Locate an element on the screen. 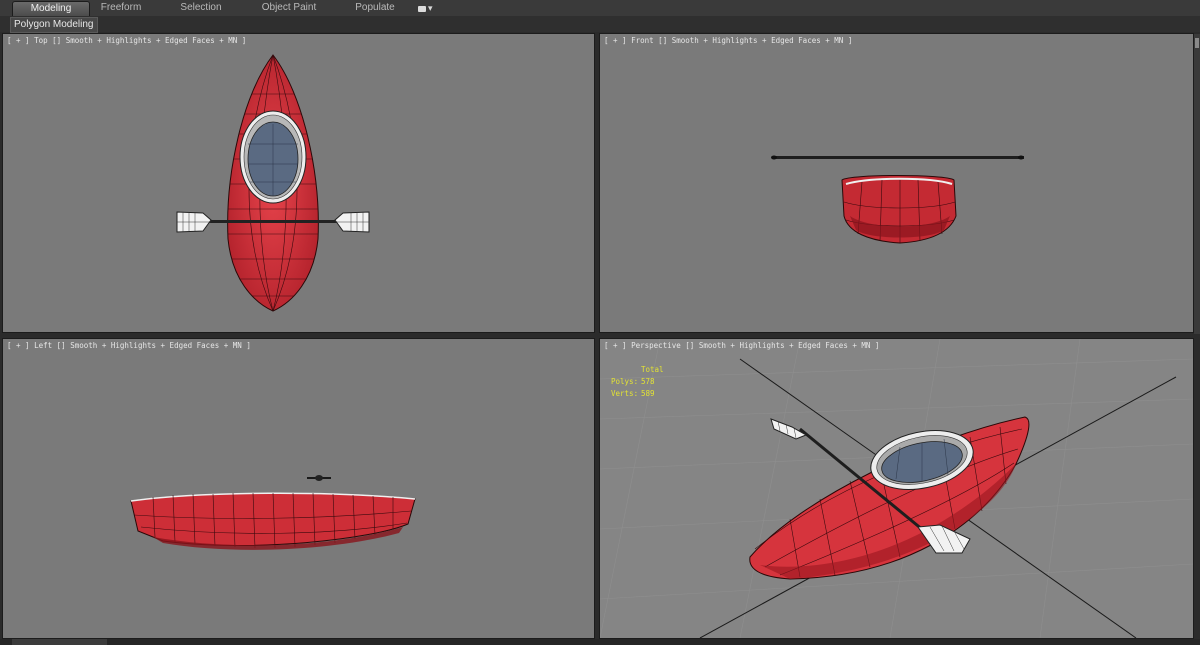 Image resolution: width=1200 pixels, height=645 pixels. verts-count: 589 is located at coordinates (648, 393).